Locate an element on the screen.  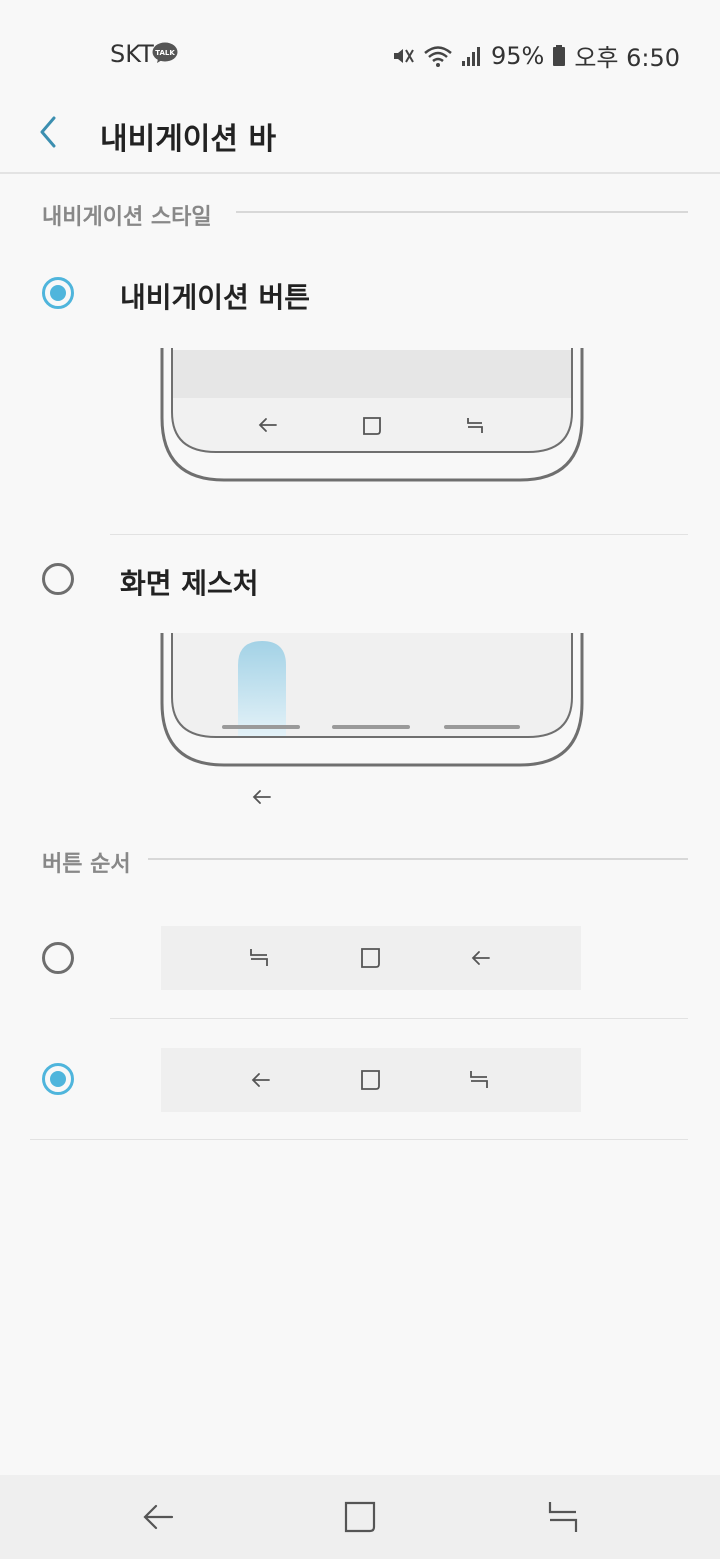
battery-icon is located at coordinates (559, 56).